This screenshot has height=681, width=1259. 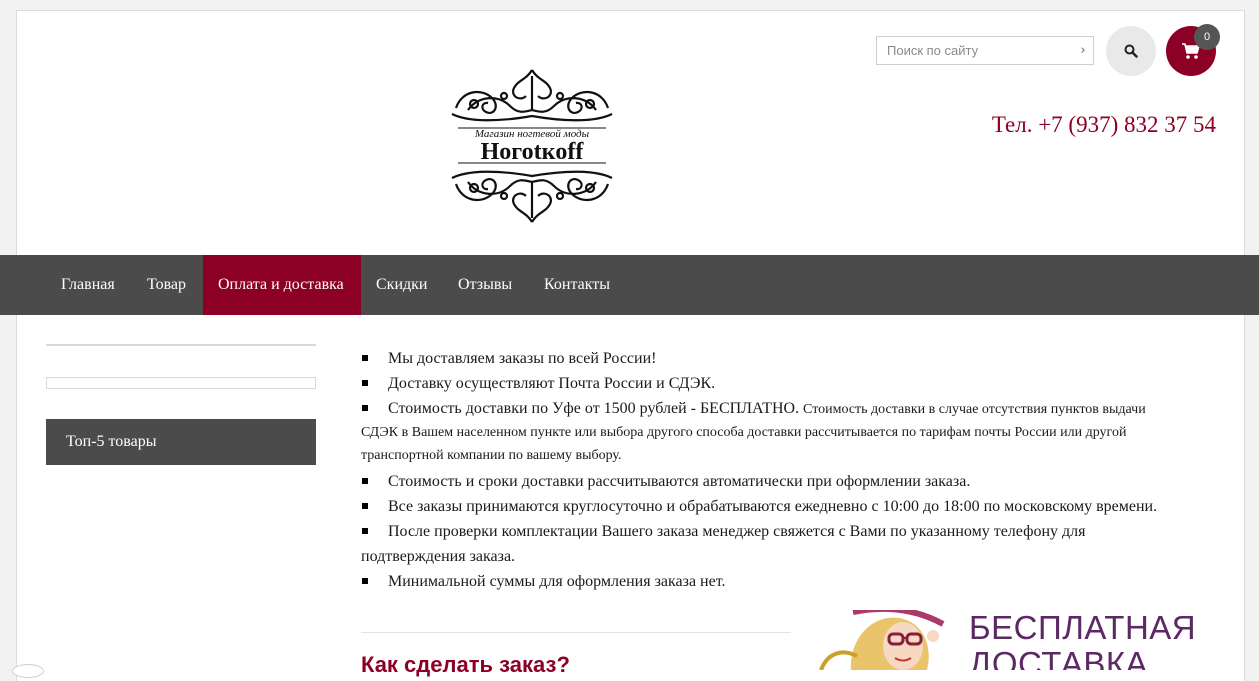 What do you see at coordinates (761, 358) in the screenshot?
I see `list-item: Мы доставляем заказы по всей России!` at bounding box center [761, 358].